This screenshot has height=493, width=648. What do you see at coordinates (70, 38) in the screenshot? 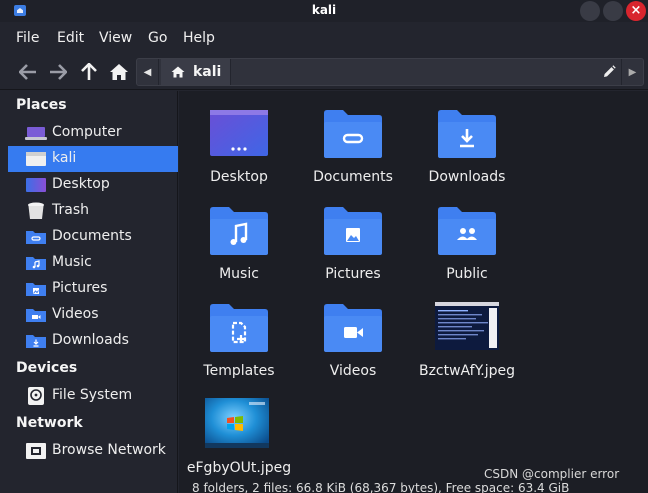
I see `menu-edit: Edit` at bounding box center [70, 38].